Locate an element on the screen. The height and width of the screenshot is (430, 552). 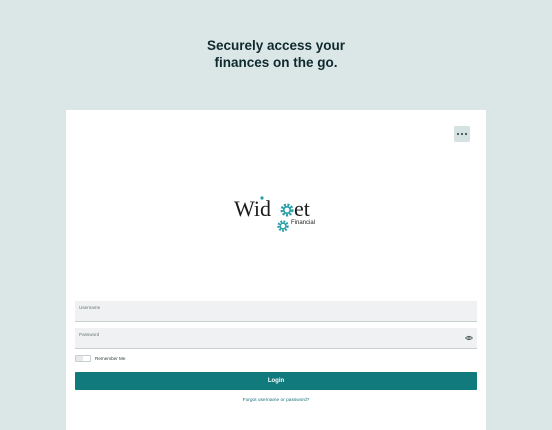
logo-wordmark-right: et is located at coordinates (302, 208).